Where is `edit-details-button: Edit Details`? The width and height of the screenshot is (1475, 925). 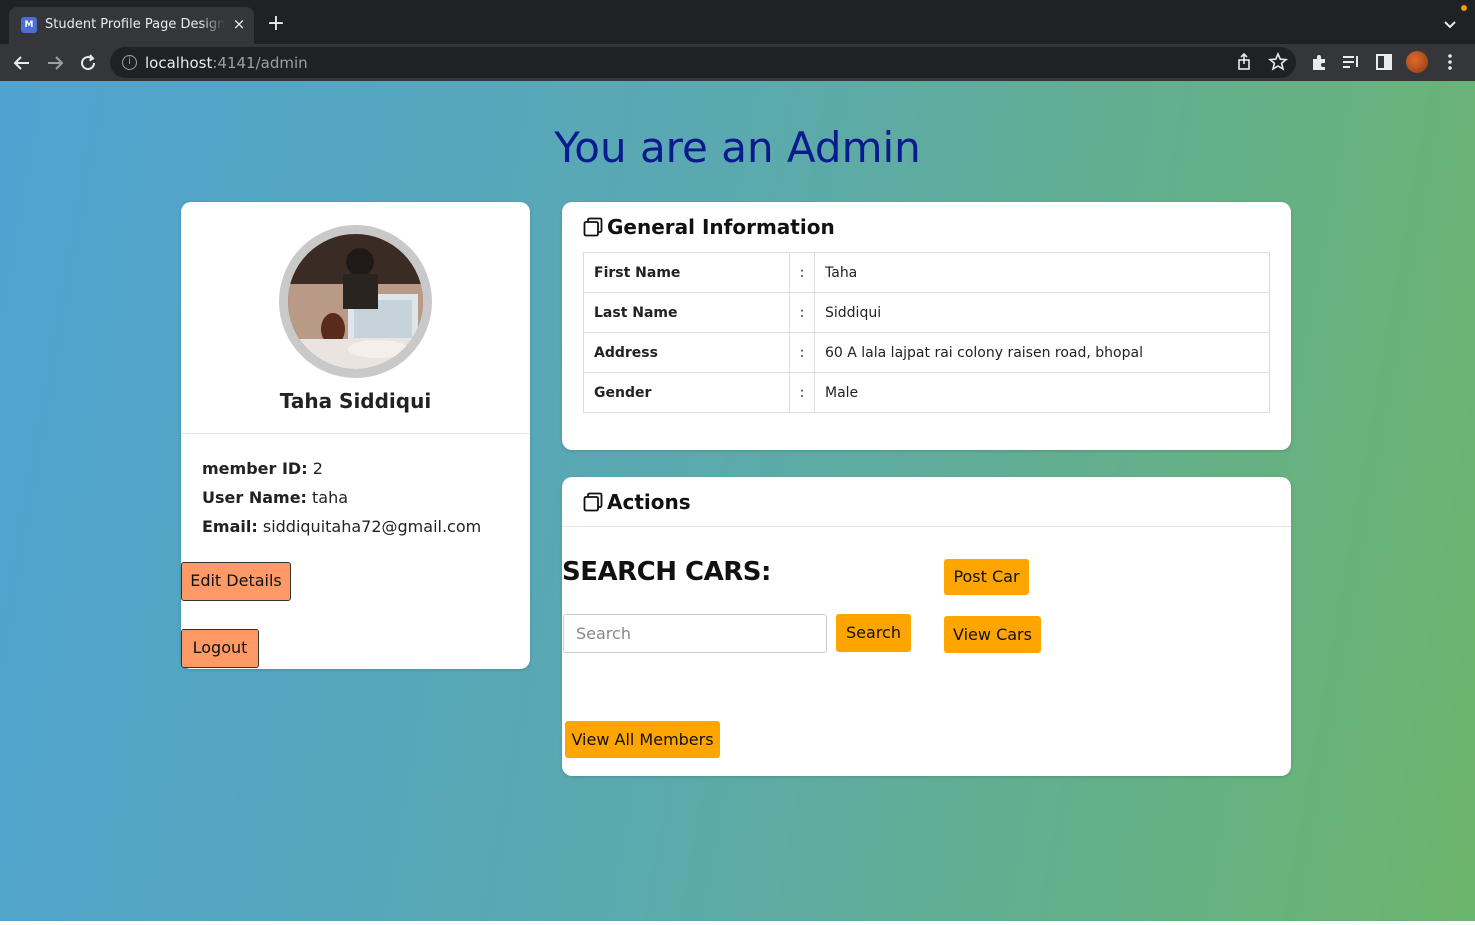
edit-details-button: Edit Details is located at coordinates (236, 581).